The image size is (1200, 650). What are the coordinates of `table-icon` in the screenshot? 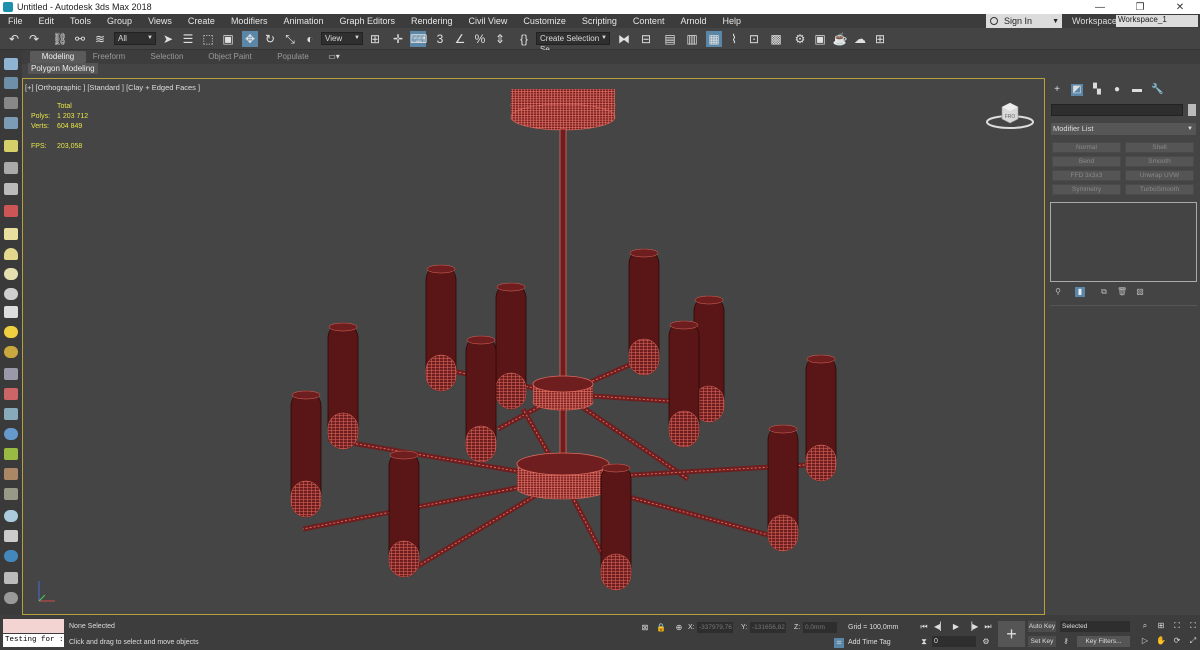 It's located at (11, 123).